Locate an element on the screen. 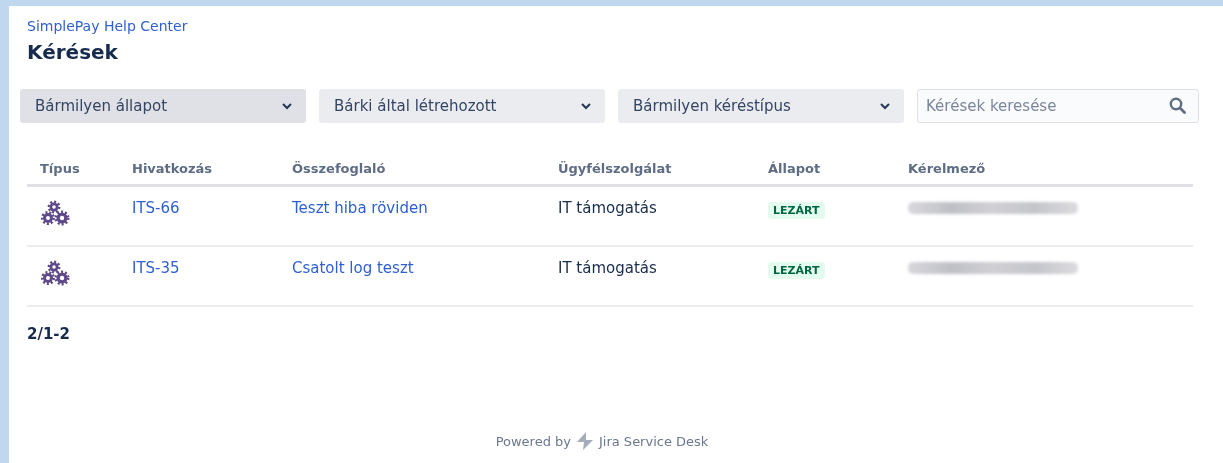 Image resolution: width=1223 pixels, height=463 pixels. footer-text: Powered by is located at coordinates (533, 441).